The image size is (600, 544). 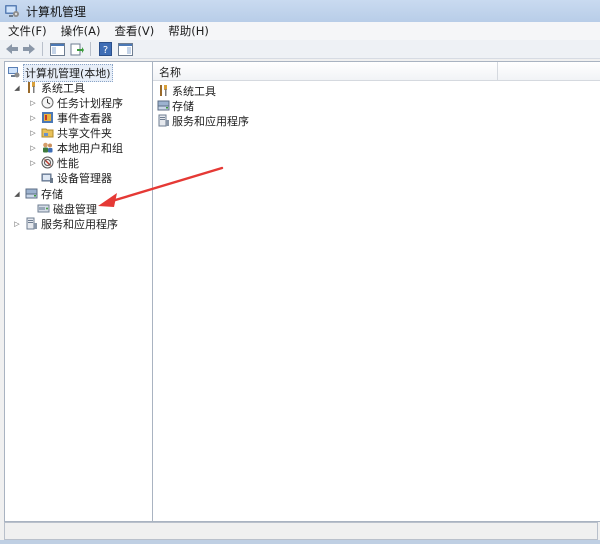 I want to click on window-title: 计算机管理, so click(x=56, y=11).